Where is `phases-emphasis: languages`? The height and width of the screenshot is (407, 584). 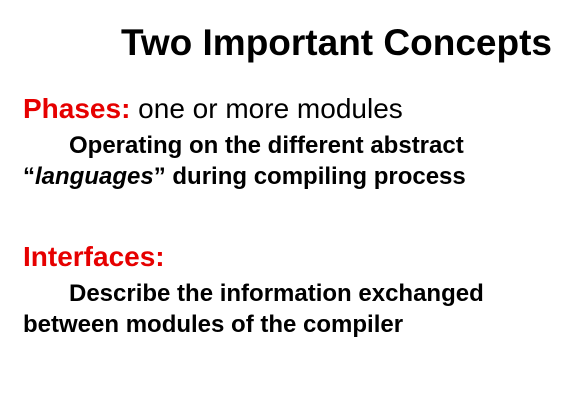
phases-emphasis: languages is located at coordinates (94, 176).